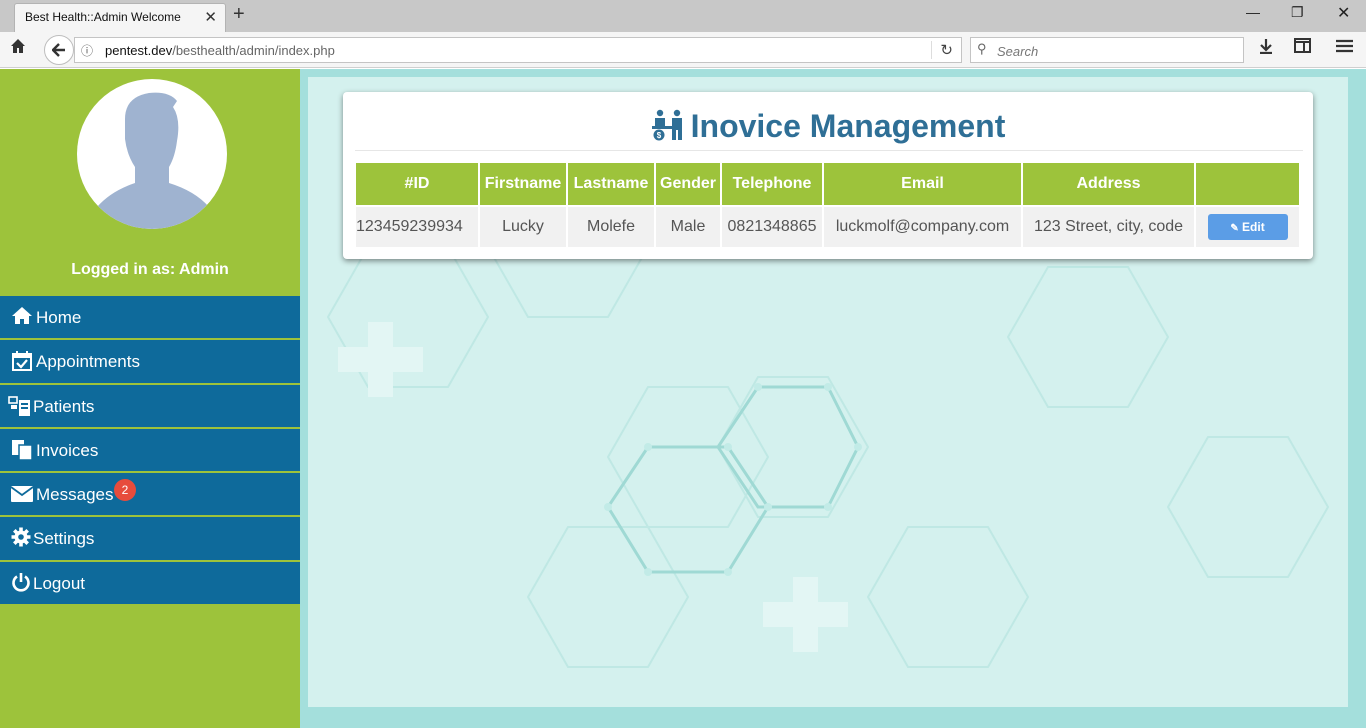 The width and height of the screenshot is (1366, 728). What do you see at coordinates (982, 48) in the screenshot?
I see `search-icon: ⚲` at bounding box center [982, 48].